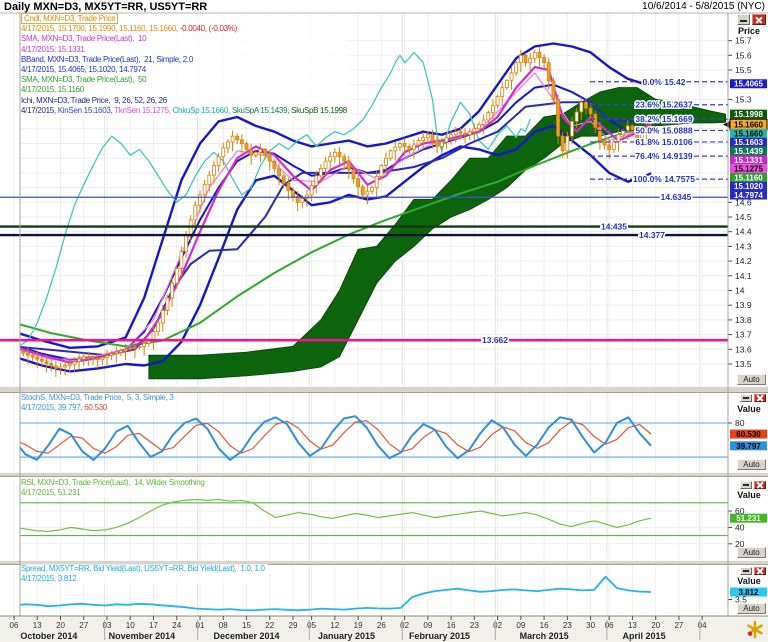  I want to click on price-badge-text: 15.1603, so click(748, 142).